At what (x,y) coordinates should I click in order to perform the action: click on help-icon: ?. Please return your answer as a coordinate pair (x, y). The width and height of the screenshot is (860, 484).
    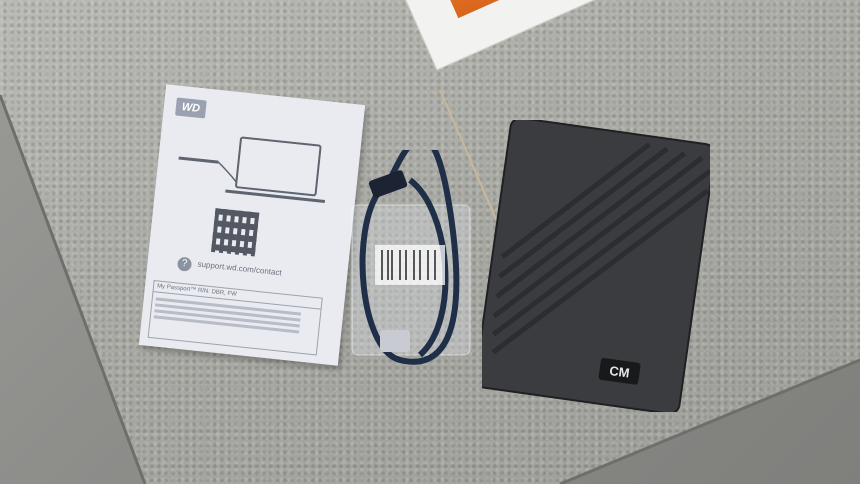
    Looking at the image, I should click on (184, 264).